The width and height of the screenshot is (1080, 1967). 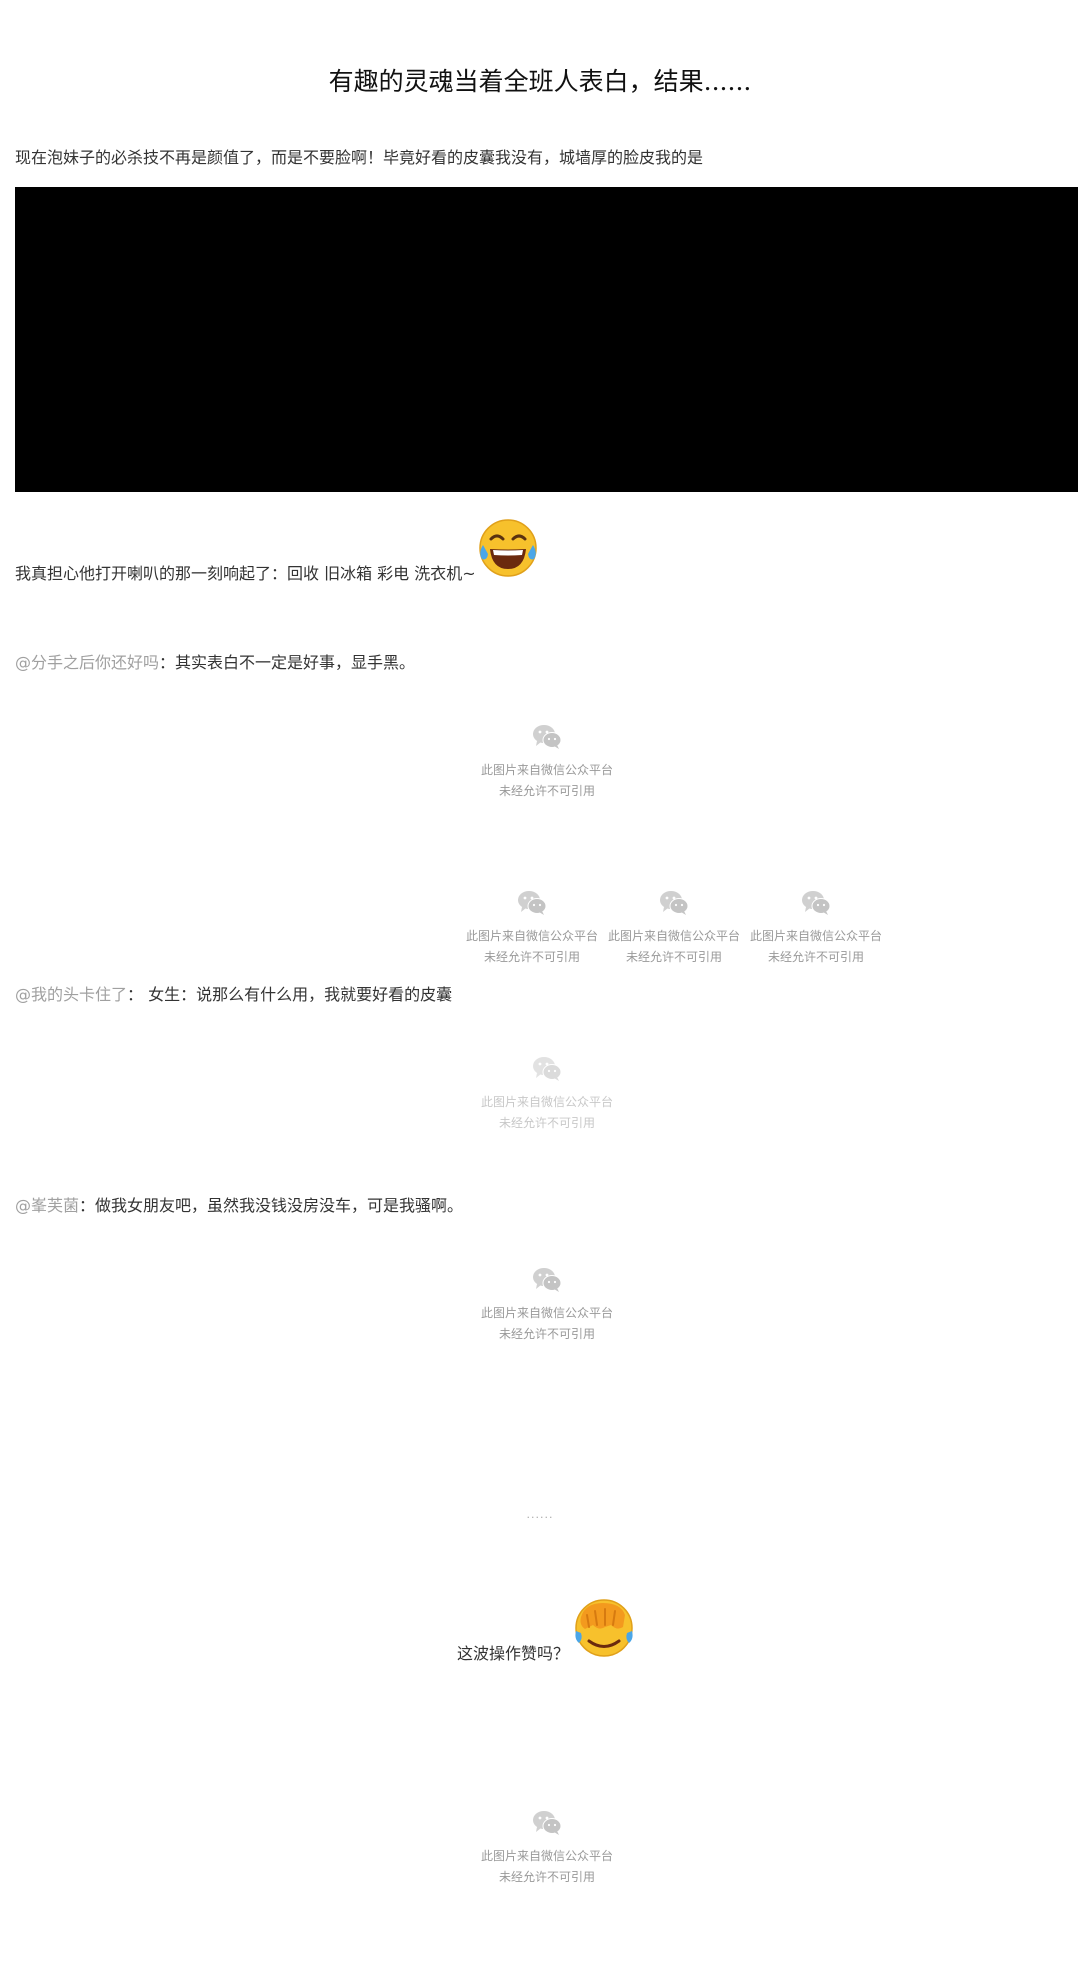 What do you see at coordinates (245, 573) in the screenshot?
I see `paragraph-recycle: 我真担心他打开喇叭的那一刻响起了：回收 旧冰箱 彩电 洗衣机~` at bounding box center [245, 573].